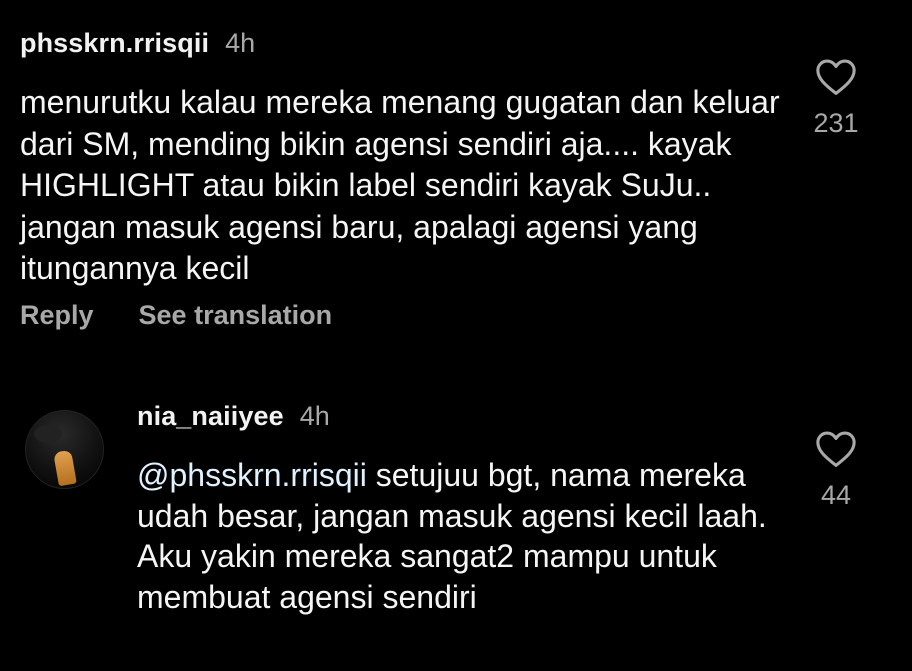  I want to click on comment-header: nia_naiiyee 4h, so click(233, 416).